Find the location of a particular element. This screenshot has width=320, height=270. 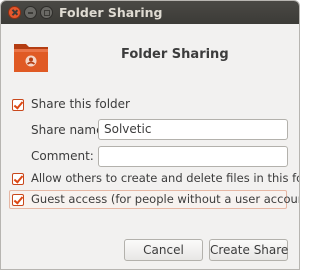

title-bar: Folder Sharing is located at coordinates (150, 12).